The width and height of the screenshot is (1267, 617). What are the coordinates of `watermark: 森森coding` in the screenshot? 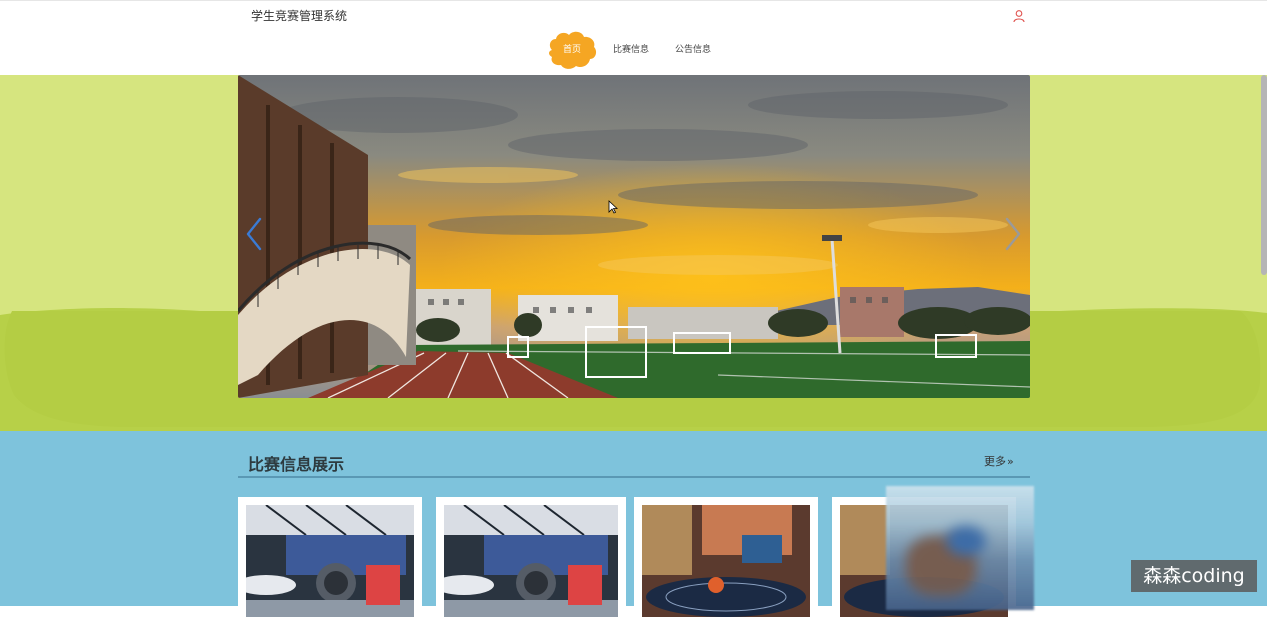 It's located at (1194, 576).